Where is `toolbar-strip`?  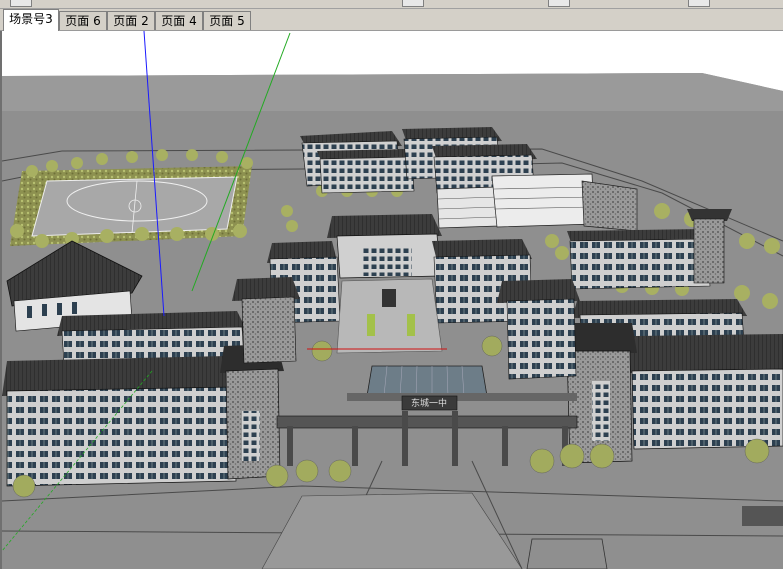
toolbar-strip is located at coordinates (391, 4).